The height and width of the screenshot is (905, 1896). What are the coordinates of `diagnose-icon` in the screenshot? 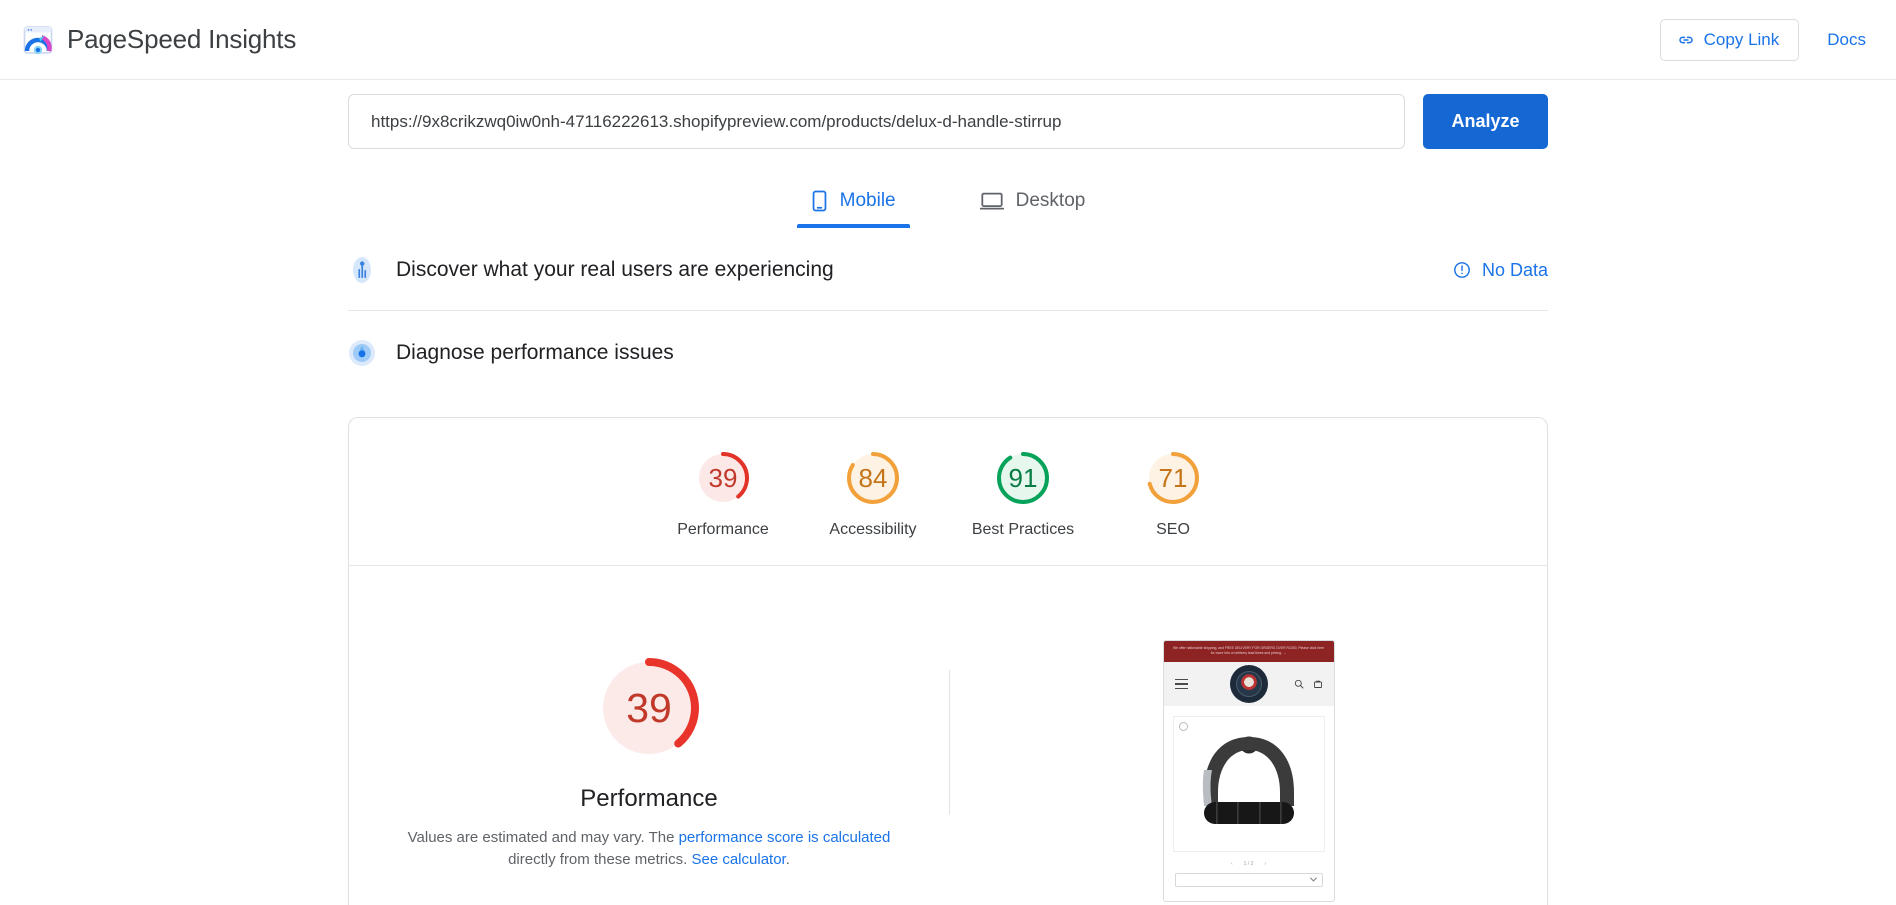 It's located at (362, 353).